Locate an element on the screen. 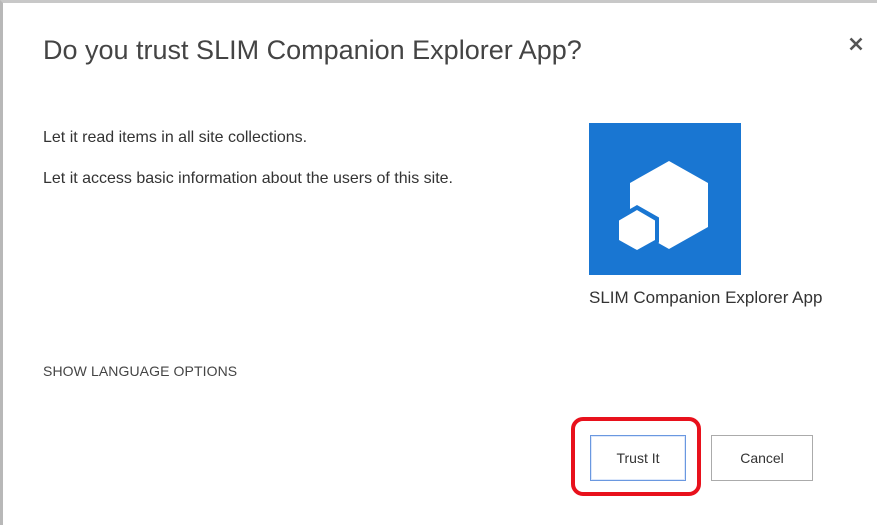  close-button is located at coordinates (856, 44).